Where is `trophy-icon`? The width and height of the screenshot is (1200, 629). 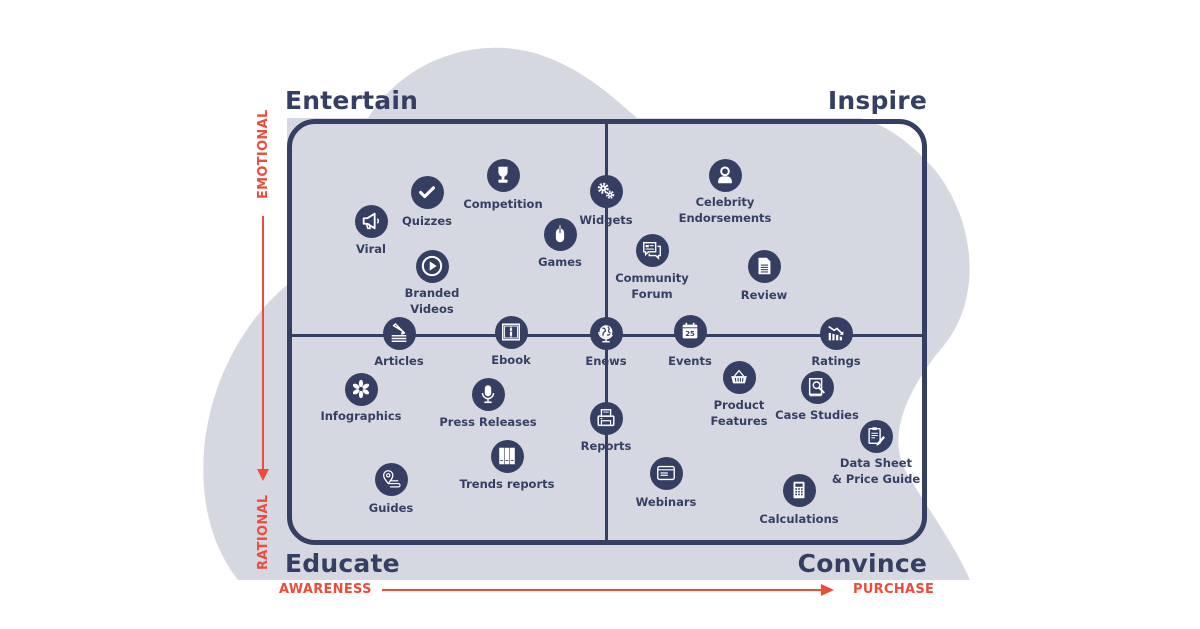 trophy-icon is located at coordinates (503, 175).